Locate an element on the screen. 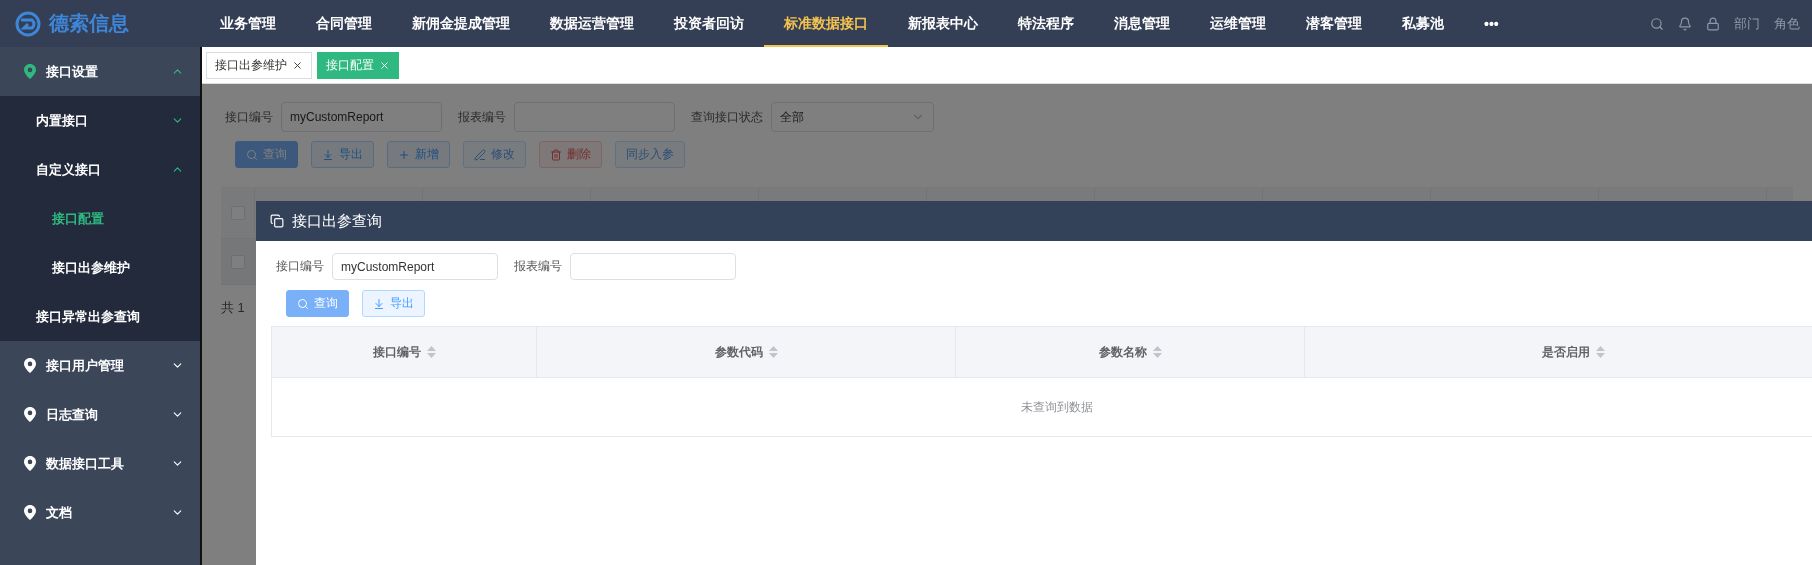 The image size is (1812, 565). nav-item: 数据运营管理 is located at coordinates (592, 23).